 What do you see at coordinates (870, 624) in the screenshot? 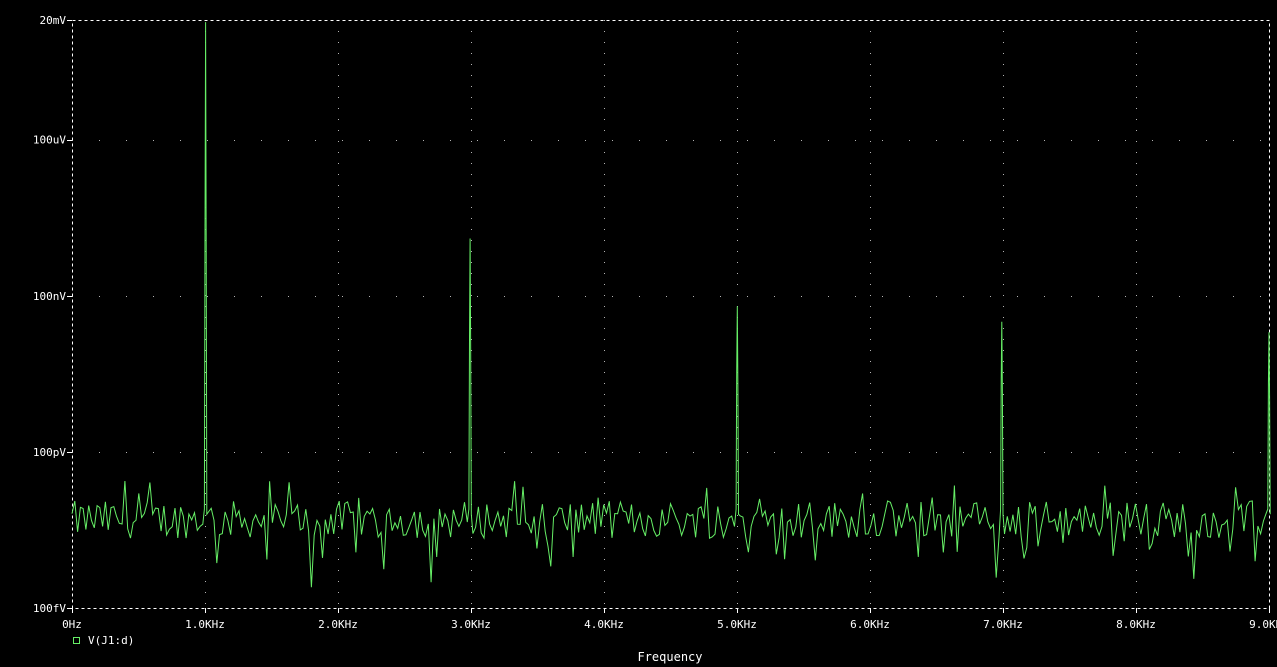
I see `x-tick-label: 6.0KHz` at bounding box center [870, 624].